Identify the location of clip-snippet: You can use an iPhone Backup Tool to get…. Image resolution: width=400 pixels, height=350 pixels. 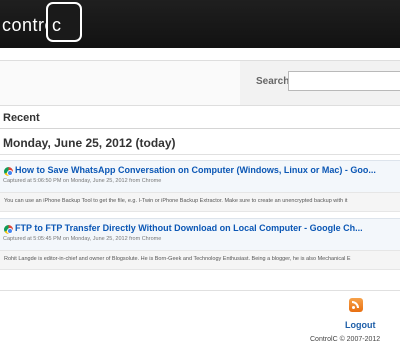
(176, 201).